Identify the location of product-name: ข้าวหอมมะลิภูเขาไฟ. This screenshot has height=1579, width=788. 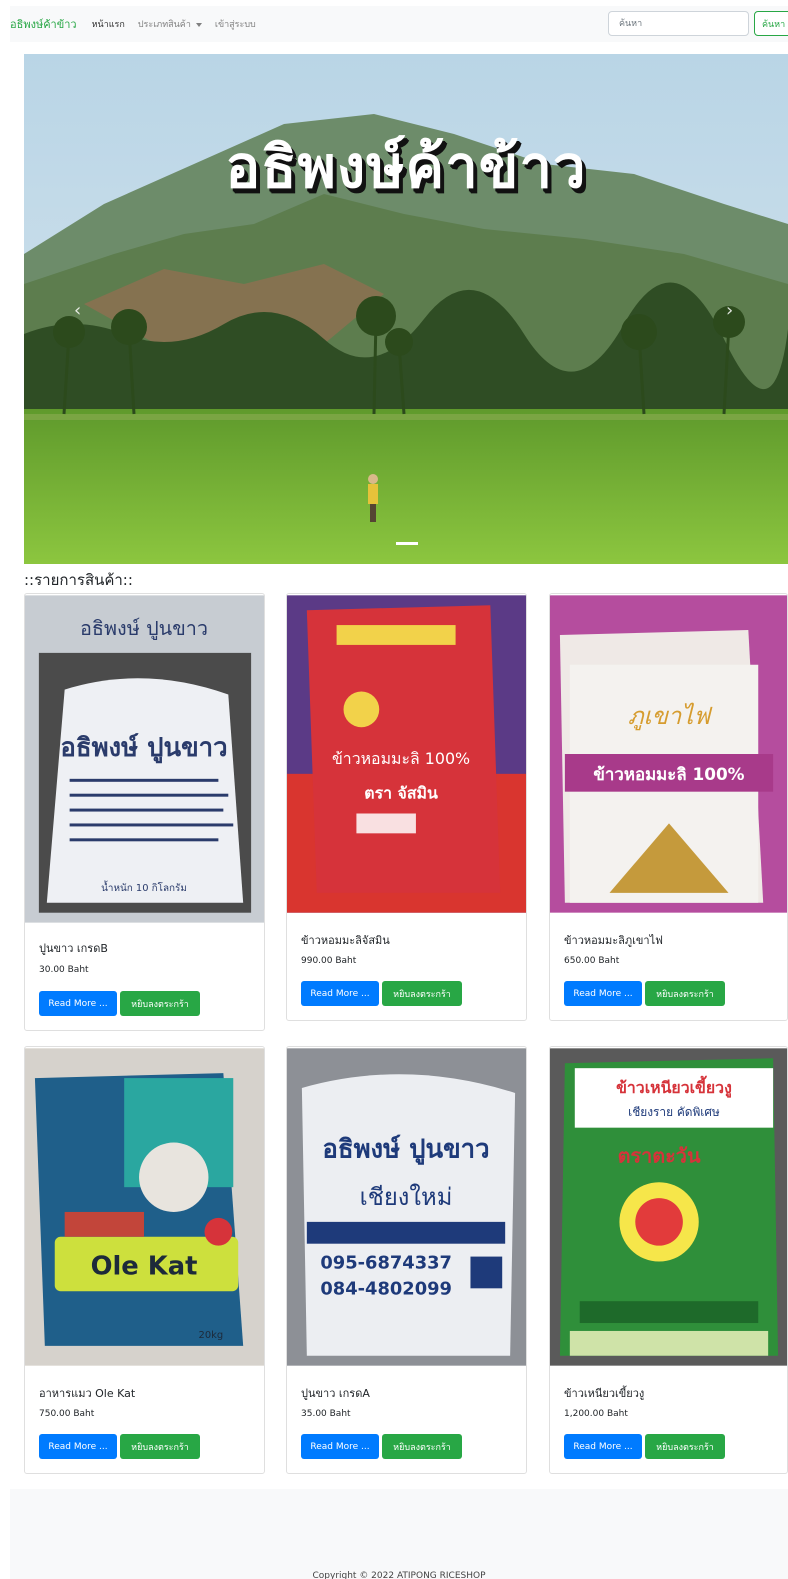
(613, 940).